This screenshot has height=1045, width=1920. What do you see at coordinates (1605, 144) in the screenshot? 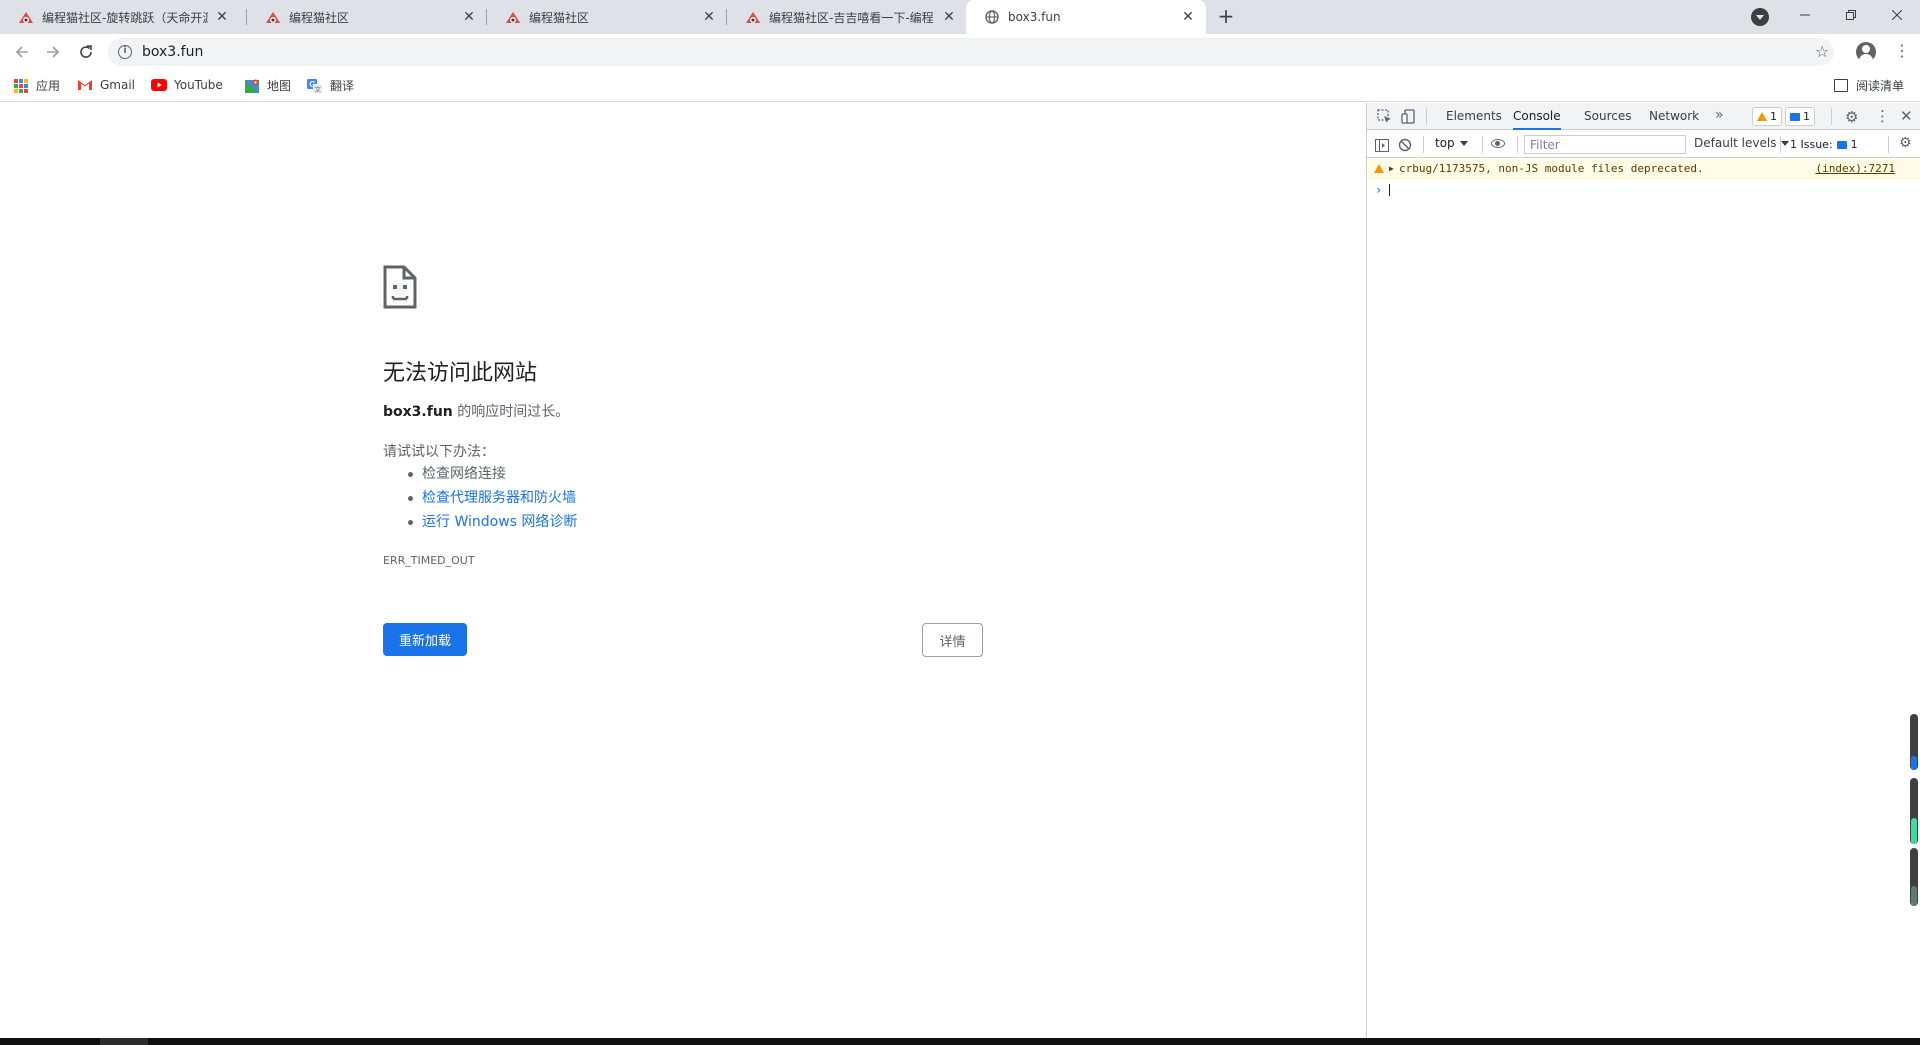
I see `console-filter-input` at bounding box center [1605, 144].